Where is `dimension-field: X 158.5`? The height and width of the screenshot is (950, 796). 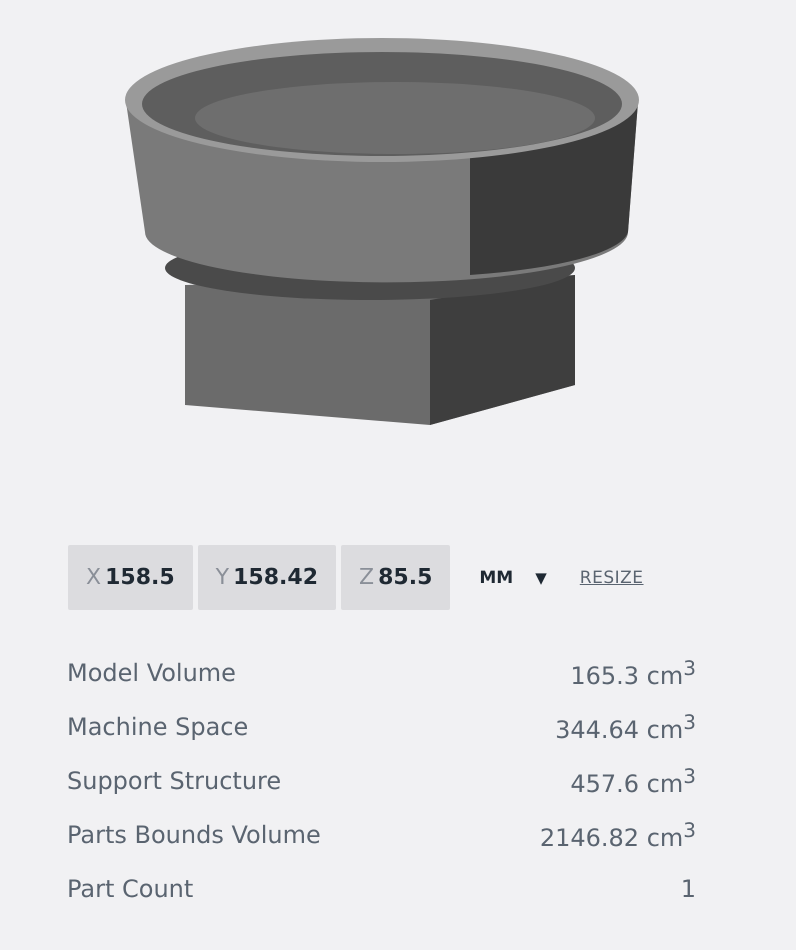 dimension-field: X 158.5 is located at coordinates (130, 577).